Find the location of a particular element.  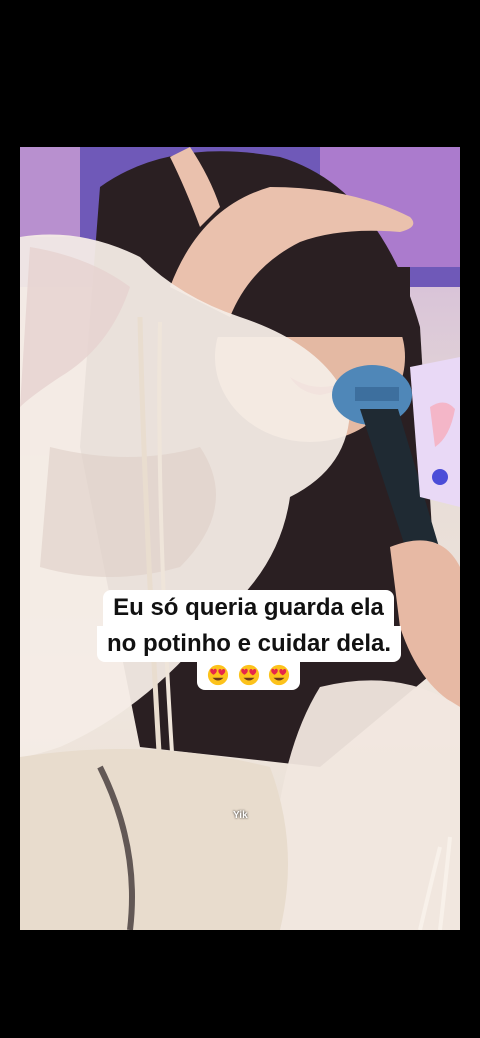

bodice-shape is located at coordinates (154, 839).